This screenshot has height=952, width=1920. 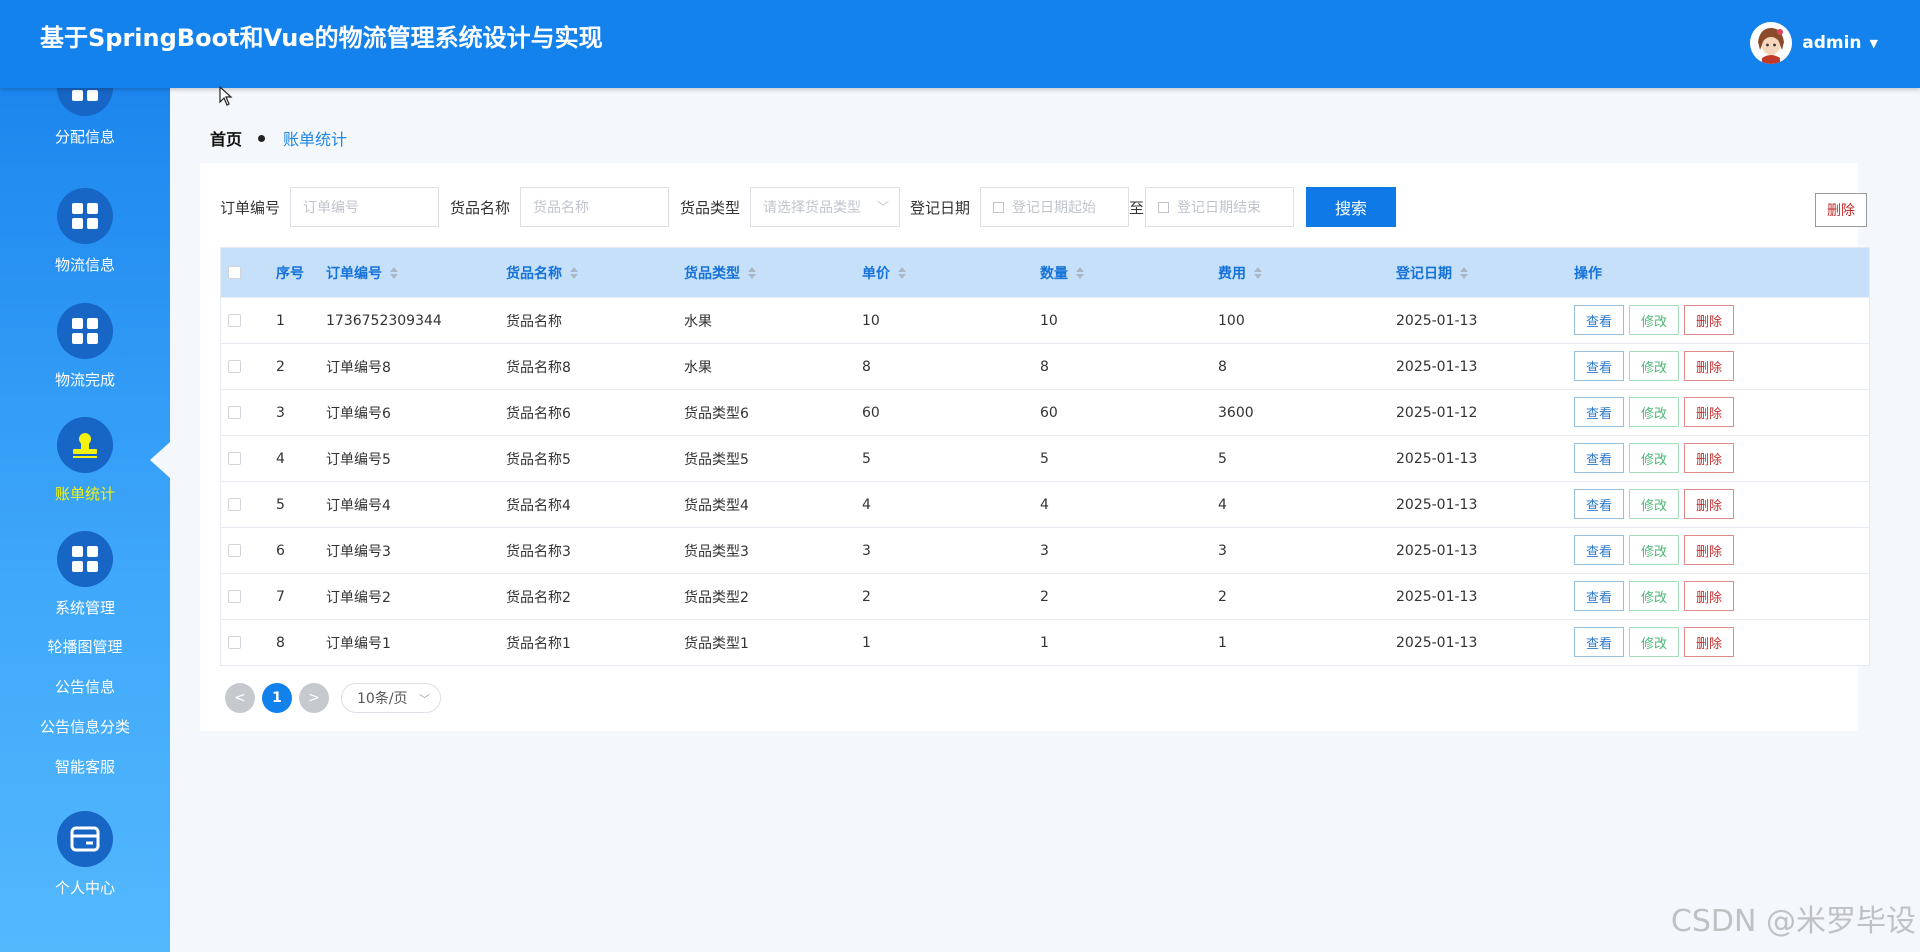 What do you see at coordinates (716, 552) in the screenshot?
I see `cell-type: 货品类型3` at bounding box center [716, 552].